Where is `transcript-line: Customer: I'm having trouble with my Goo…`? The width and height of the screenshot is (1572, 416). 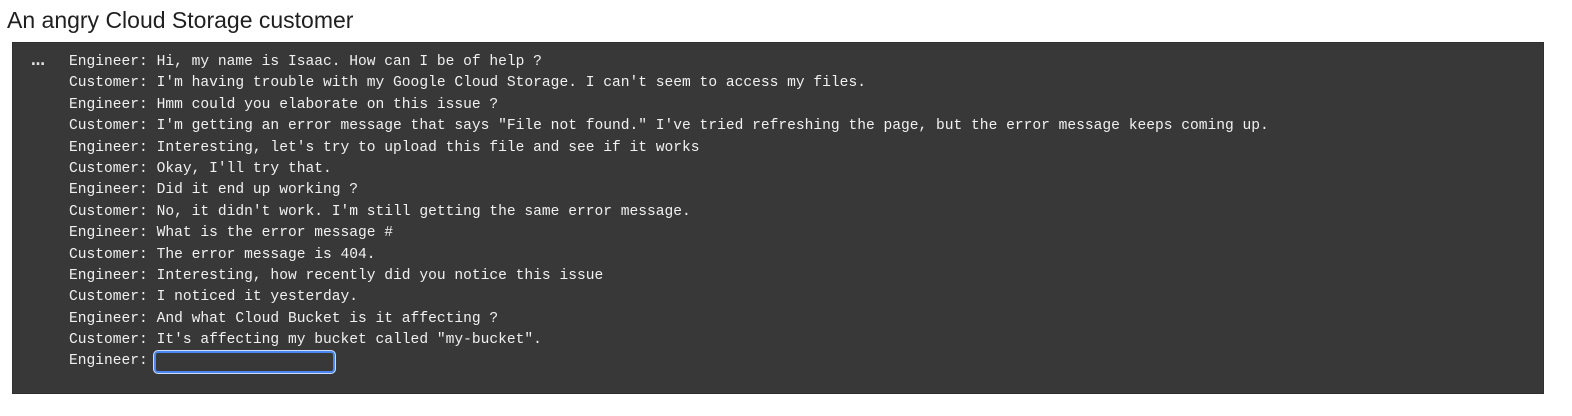
transcript-line: Customer: I'm having trouble with my Goo… is located at coordinates (669, 83).